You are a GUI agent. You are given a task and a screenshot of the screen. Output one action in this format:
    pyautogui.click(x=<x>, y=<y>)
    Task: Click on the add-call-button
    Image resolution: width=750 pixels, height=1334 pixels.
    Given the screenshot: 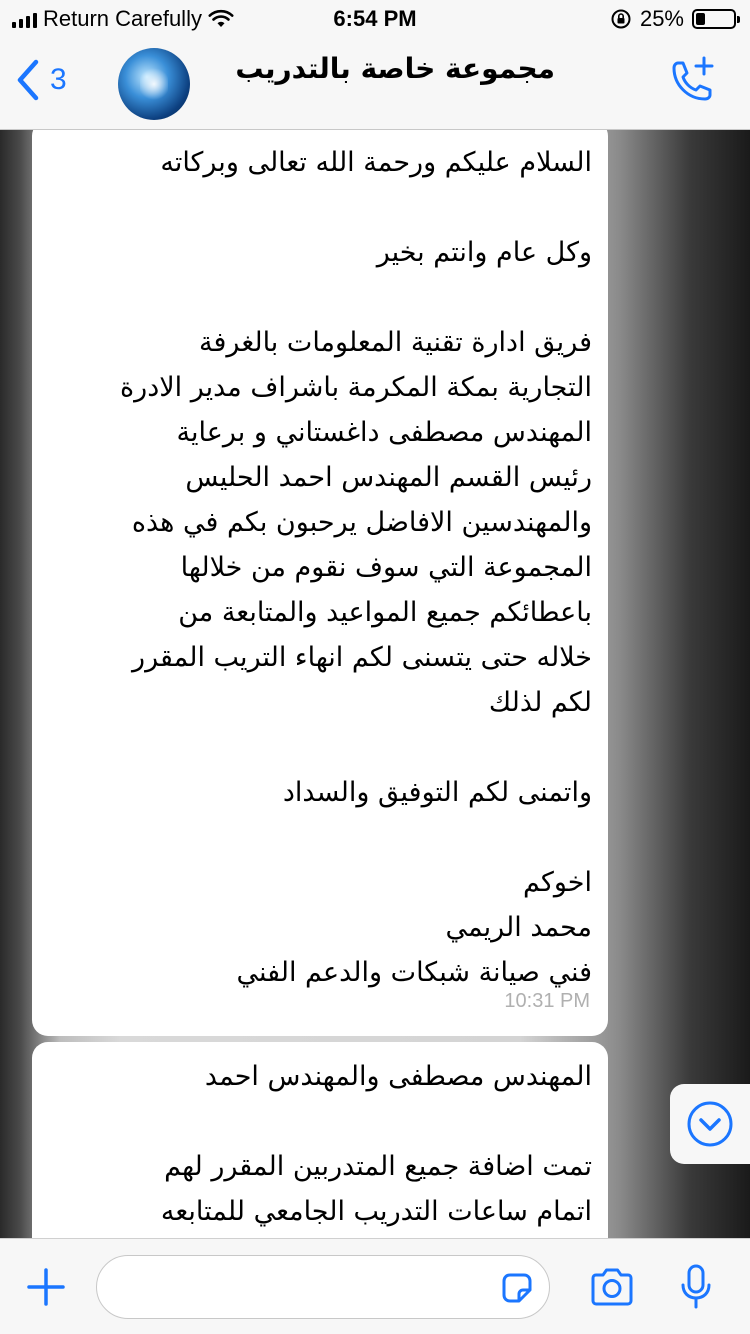 What is the action you would take?
    pyautogui.click(x=692, y=84)
    